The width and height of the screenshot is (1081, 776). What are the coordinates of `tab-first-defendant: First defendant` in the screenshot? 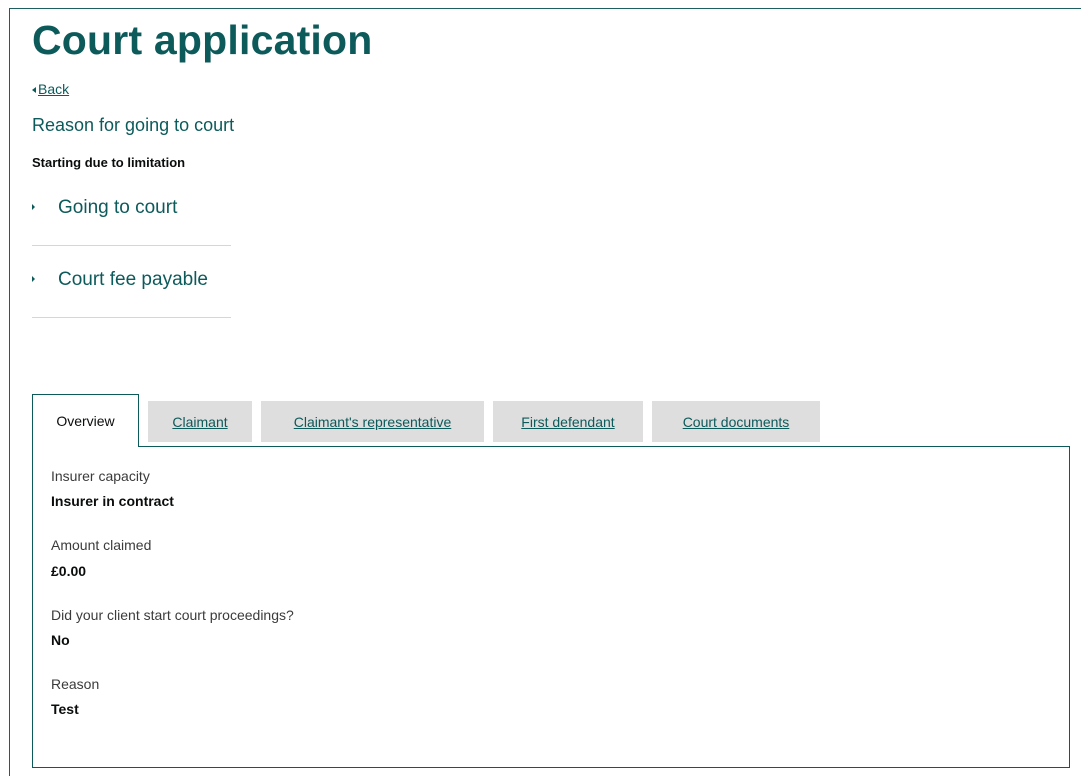 It's located at (568, 421).